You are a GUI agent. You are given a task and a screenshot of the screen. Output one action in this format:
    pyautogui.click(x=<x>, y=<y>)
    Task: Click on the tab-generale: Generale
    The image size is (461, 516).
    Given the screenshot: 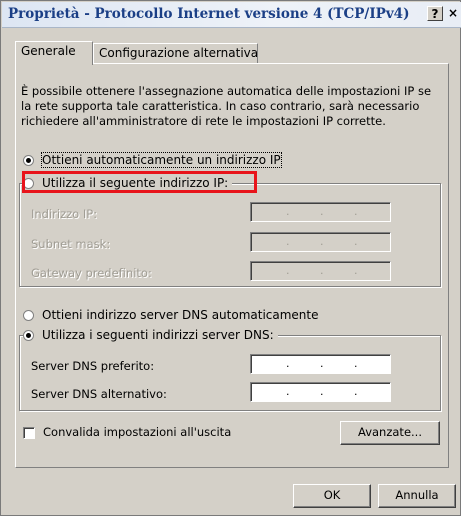 What is the action you would take?
    pyautogui.click(x=54, y=53)
    